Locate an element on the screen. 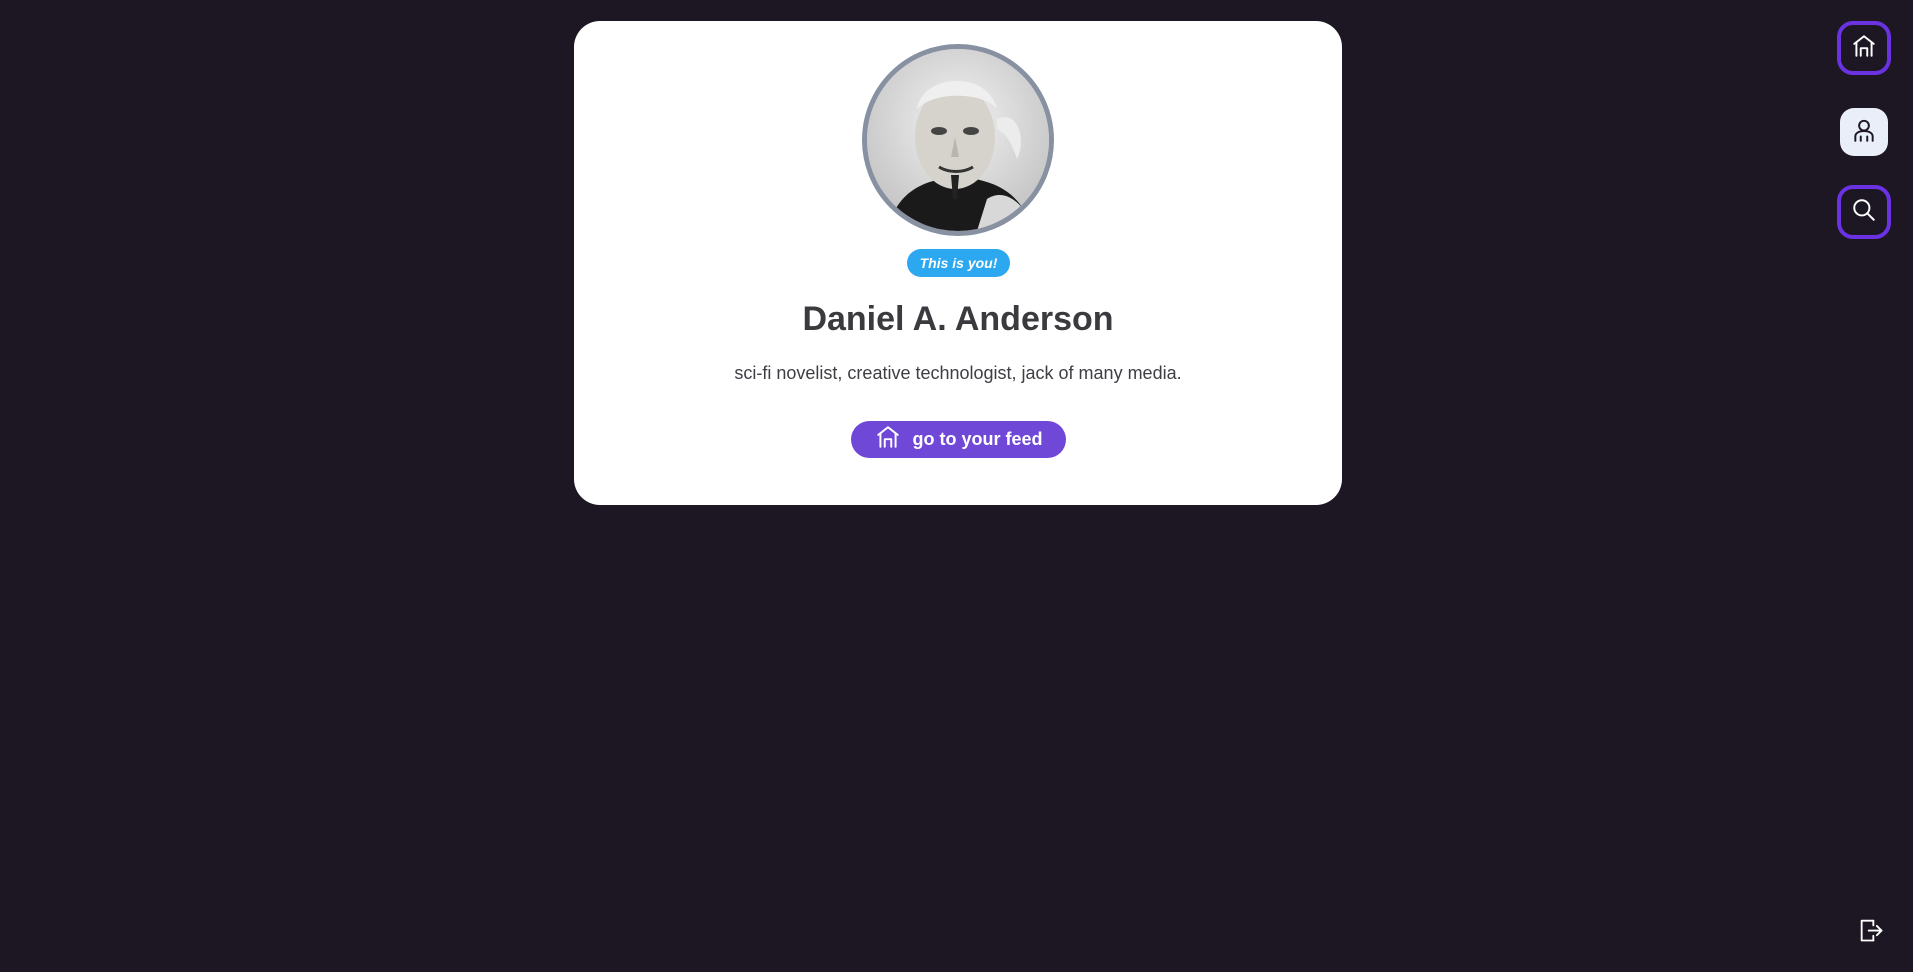 This screenshot has height=972, width=1913. profile-name: Daniel A. Anderson is located at coordinates (958, 319).